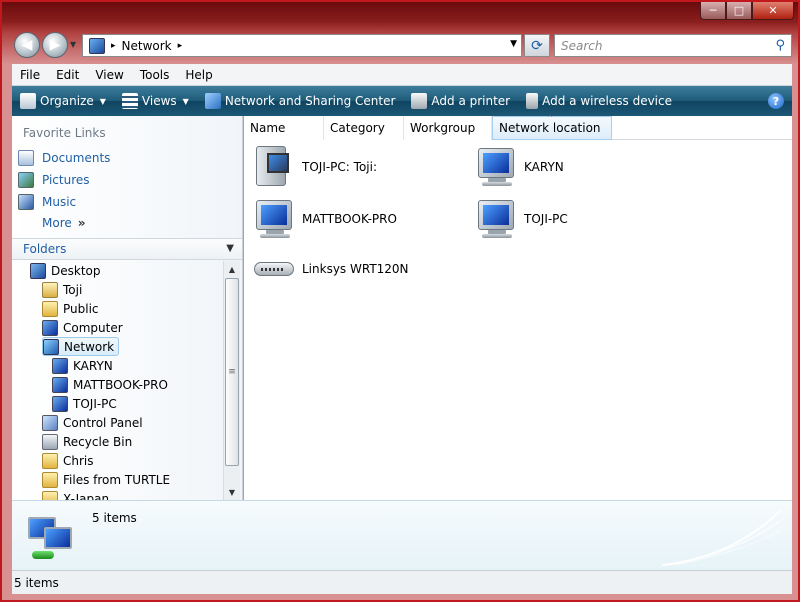  Describe the element at coordinates (448, 128) in the screenshot. I see `column-header-workgroup: Workgroup` at that location.